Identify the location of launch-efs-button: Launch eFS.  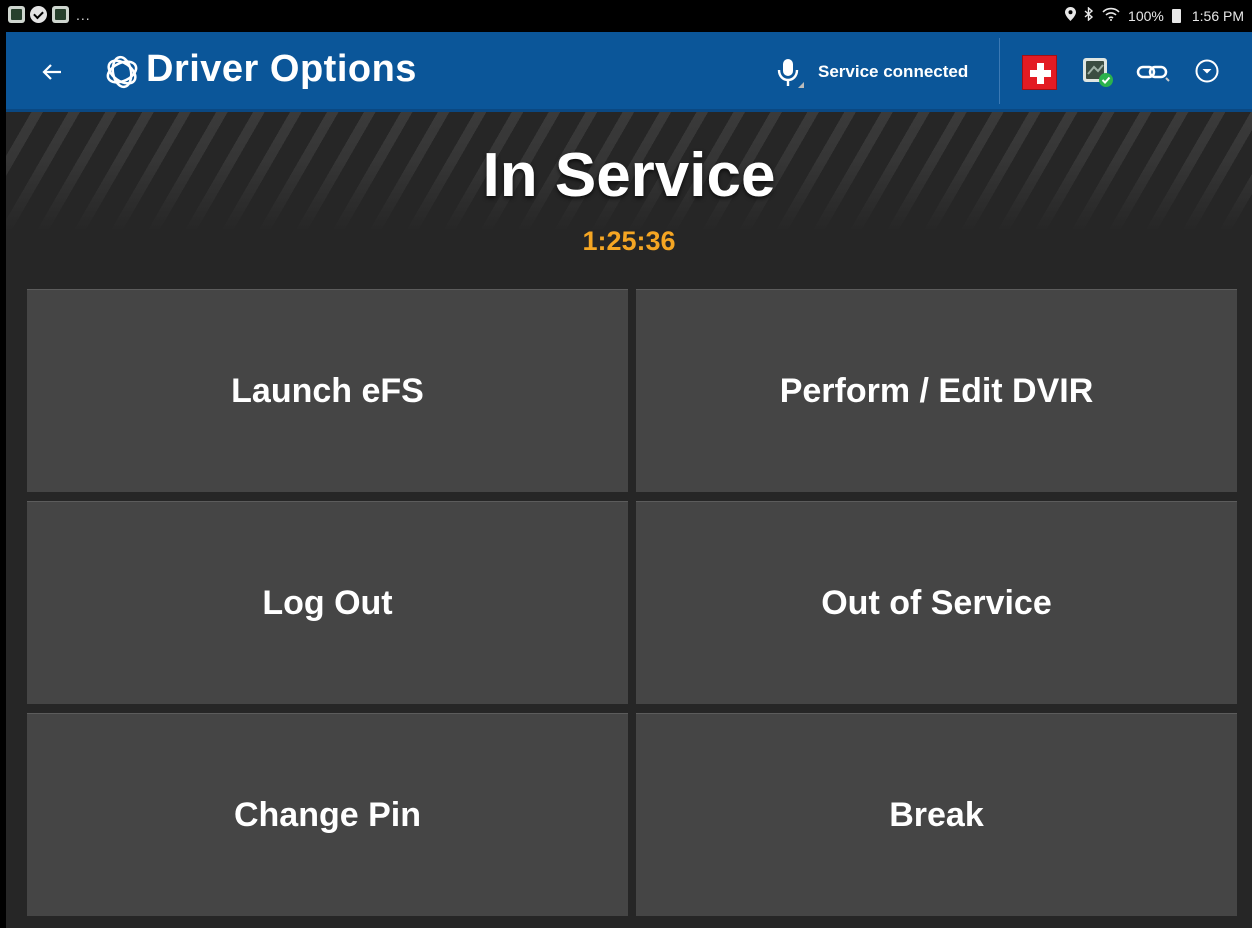
(327, 390).